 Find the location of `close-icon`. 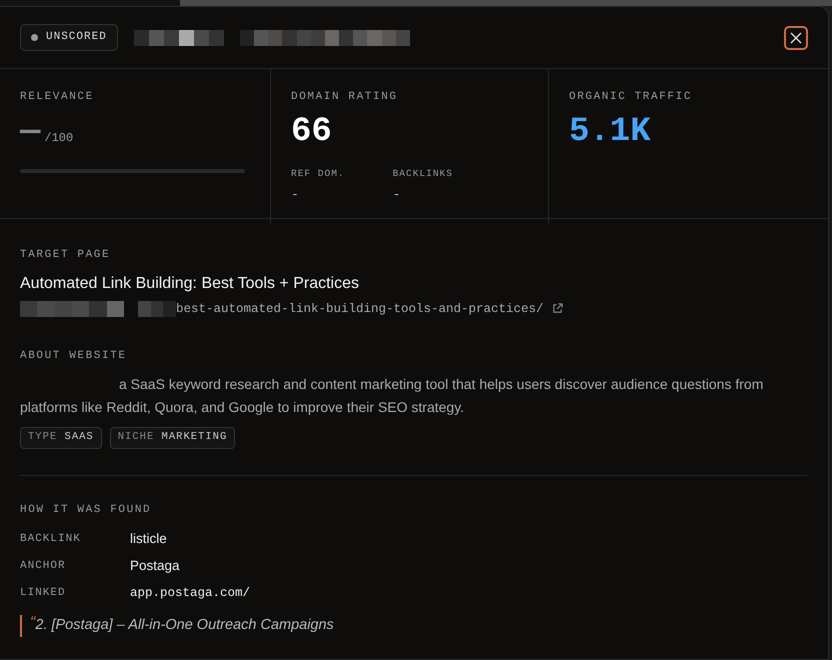

close-icon is located at coordinates (796, 38).